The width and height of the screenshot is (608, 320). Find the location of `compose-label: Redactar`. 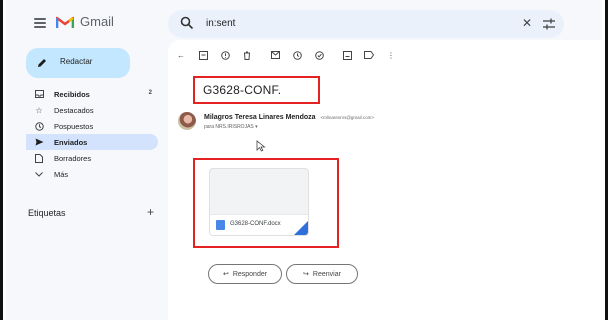

compose-label: Redactar is located at coordinates (76, 61).